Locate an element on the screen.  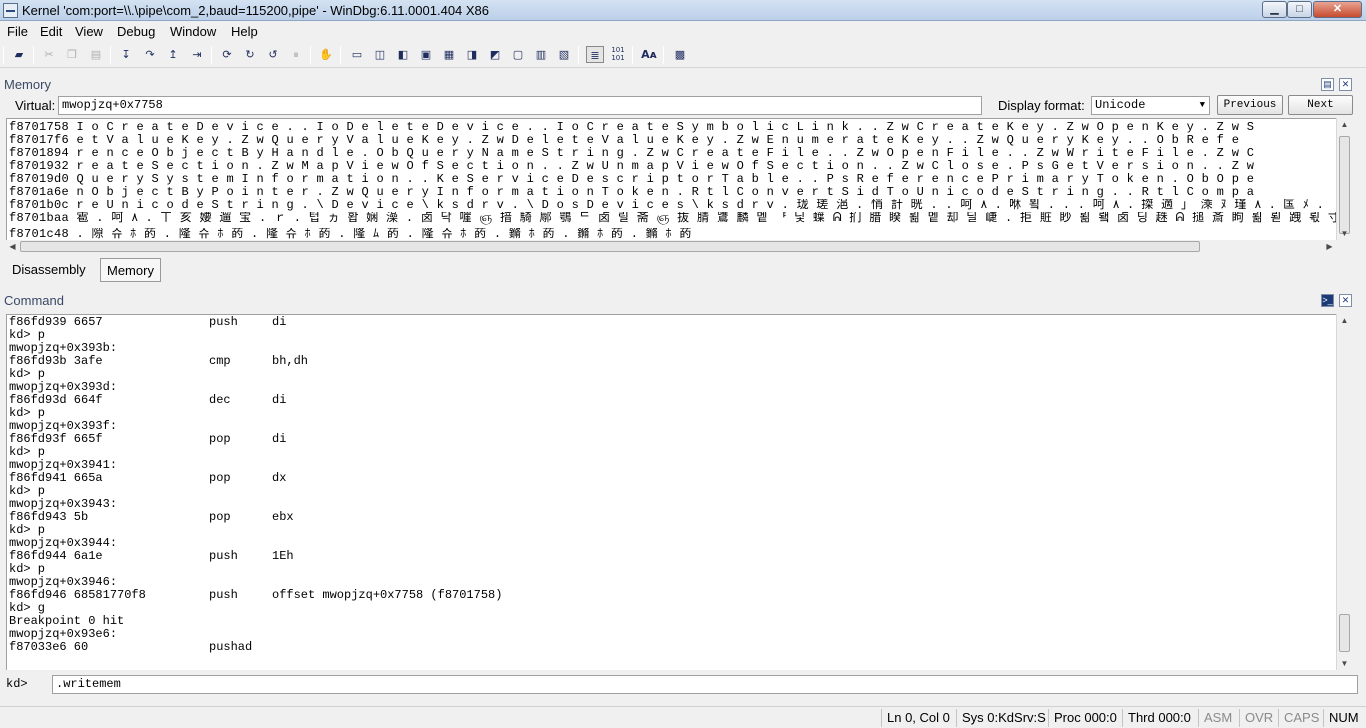
maximize-icon: □ is located at coordinates (1299, 9).